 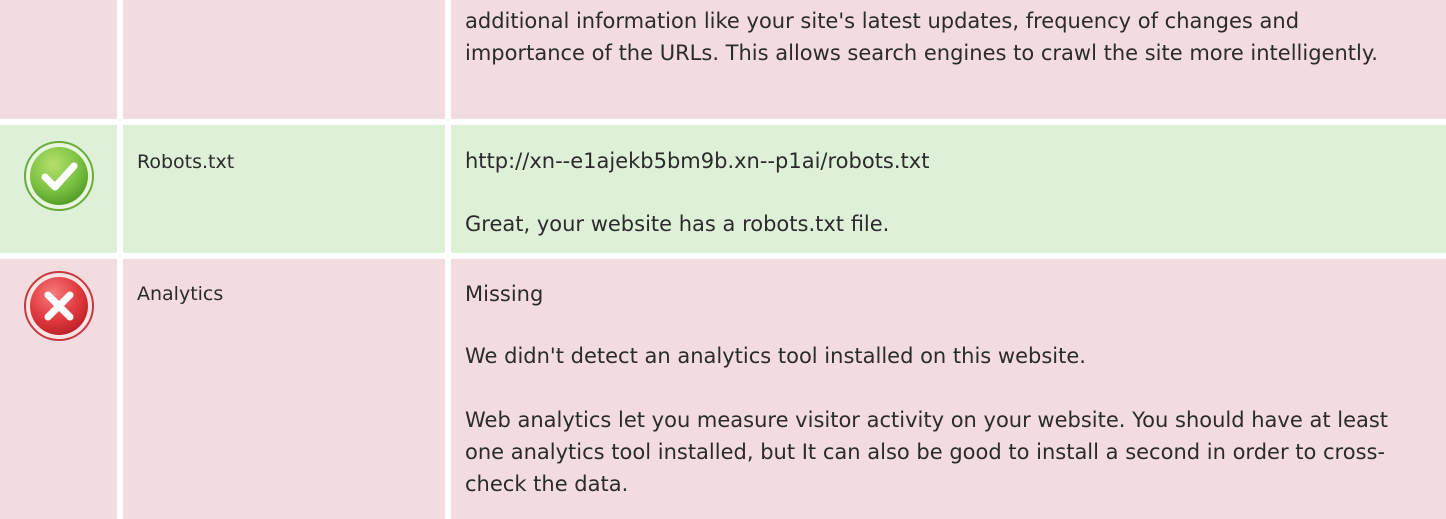 What do you see at coordinates (59, 306) in the screenshot?
I see `x-circle-icon` at bounding box center [59, 306].